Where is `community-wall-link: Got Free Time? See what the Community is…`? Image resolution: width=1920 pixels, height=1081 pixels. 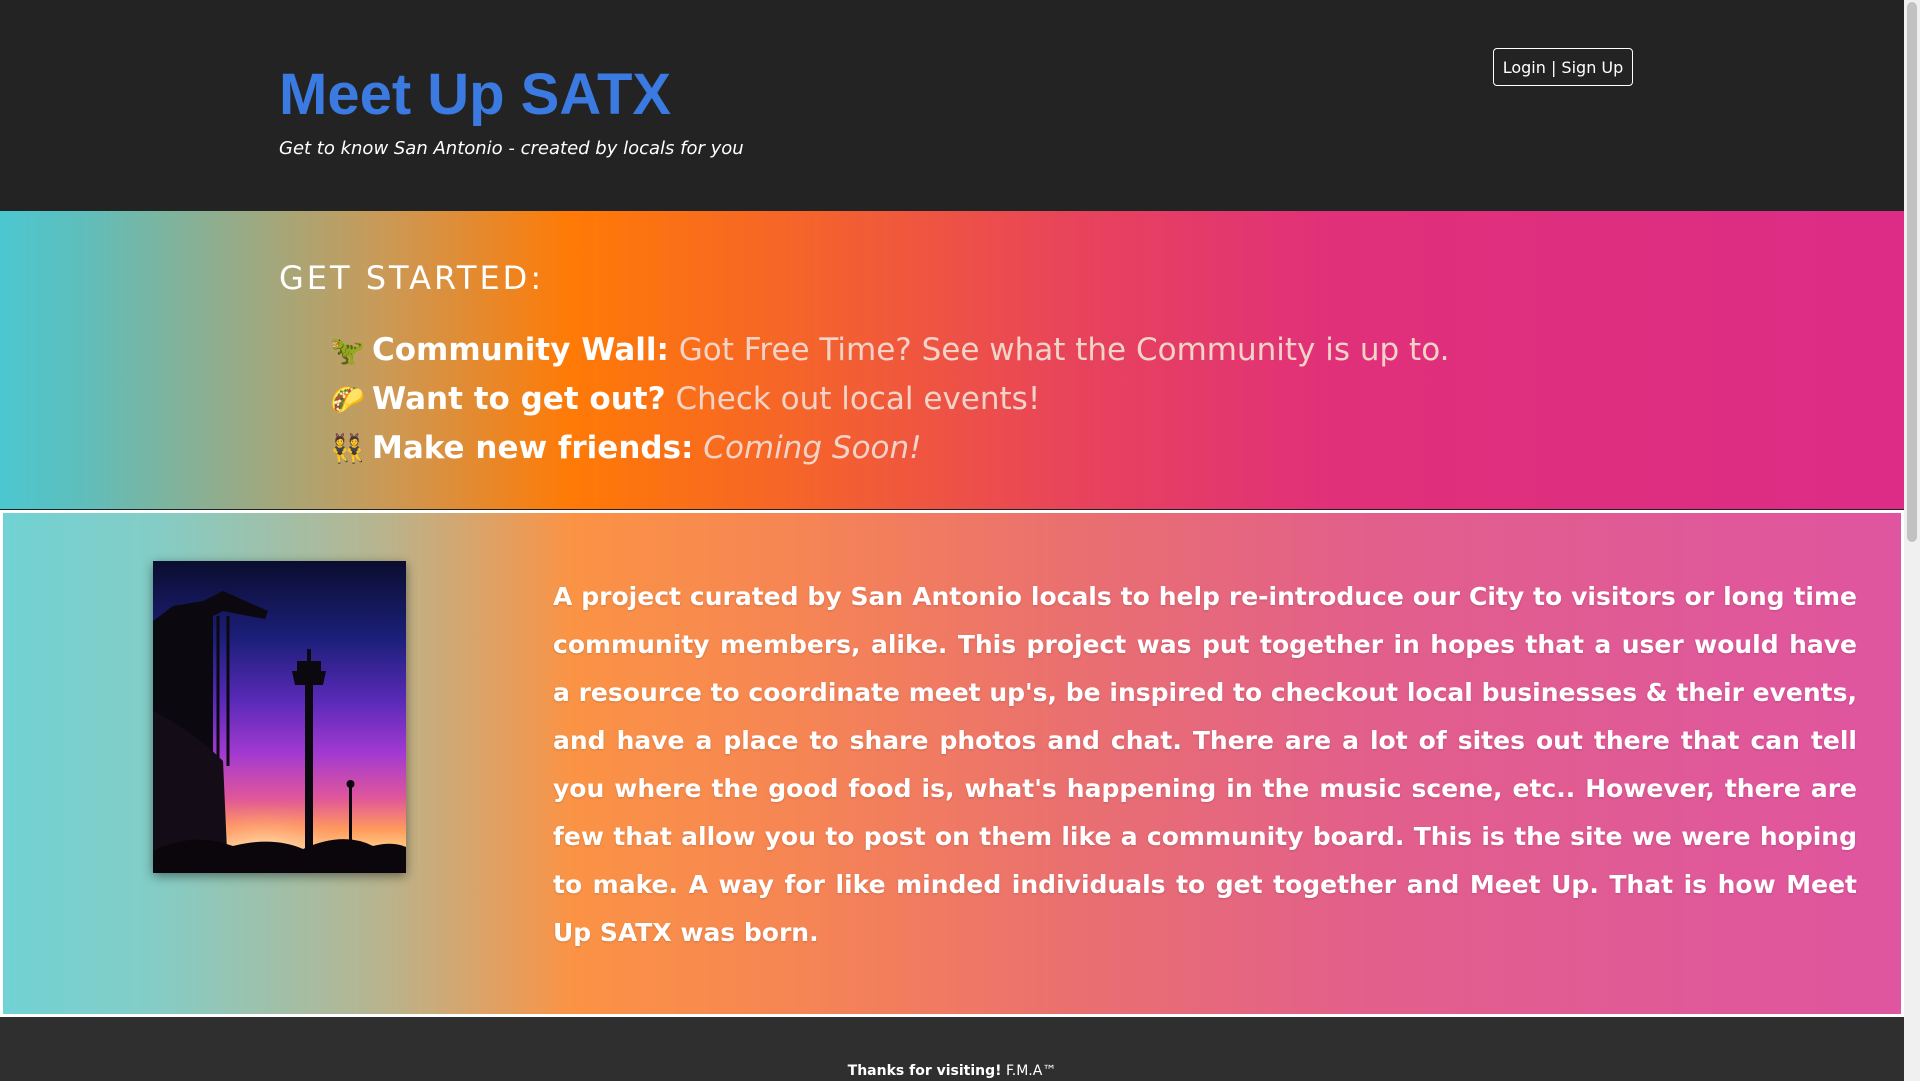
community-wall-link: Got Free Time? See what the Community is… is located at coordinates (1064, 350).